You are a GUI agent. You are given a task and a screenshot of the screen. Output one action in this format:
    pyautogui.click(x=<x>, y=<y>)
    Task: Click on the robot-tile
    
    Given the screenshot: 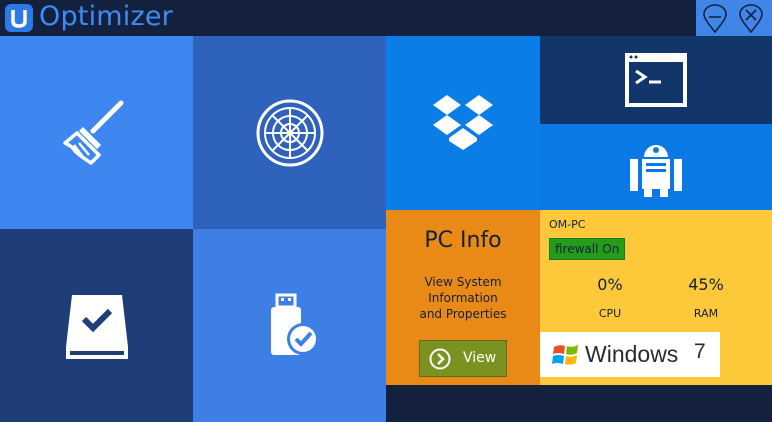 What is the action you would take?
    pyautogui.click(x=656, y=167)
    